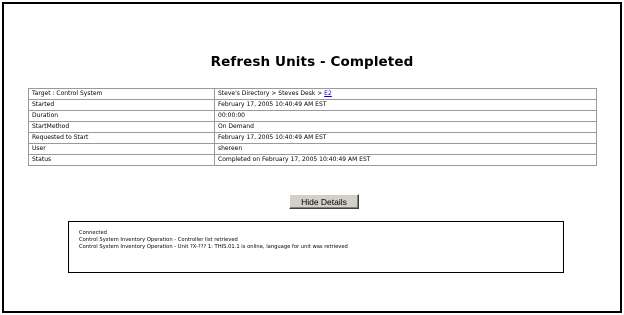  Describe the element at coordinates (121, 116) in the screenshot. I see `duration-label: Duration` at that location.